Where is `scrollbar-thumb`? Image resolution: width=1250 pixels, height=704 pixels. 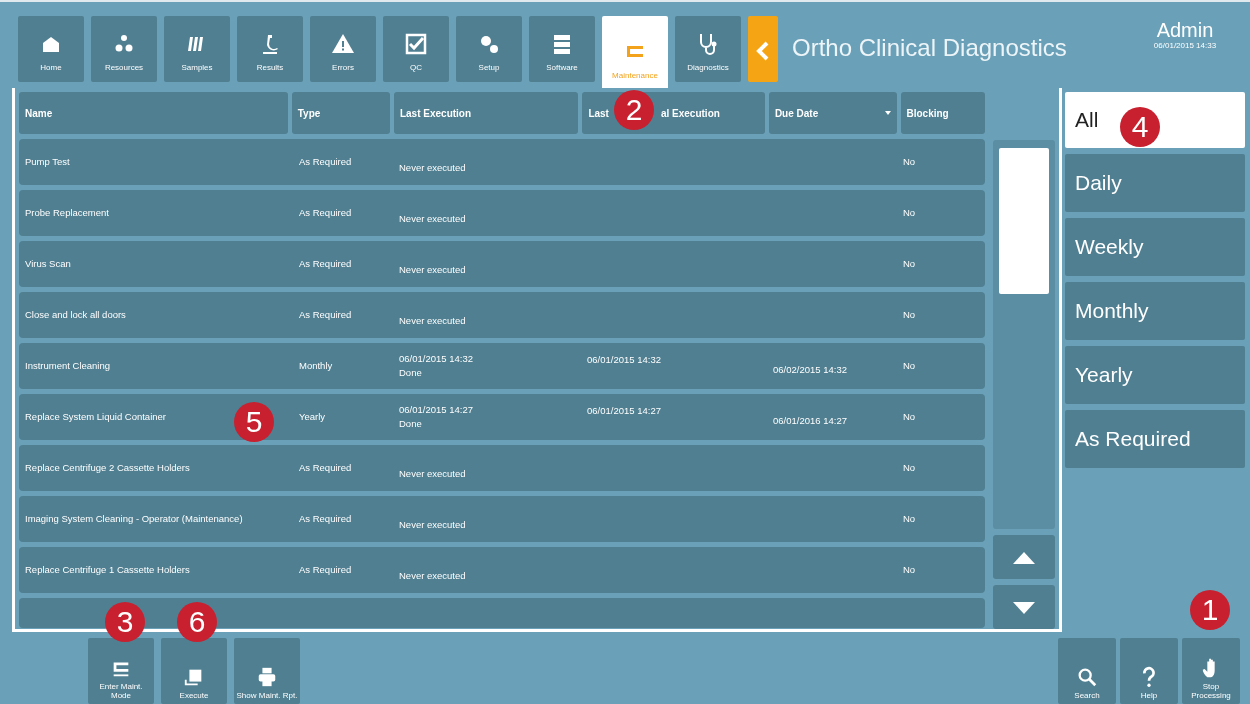 scrollbar-thumb is located at coordinates (1024, 221).